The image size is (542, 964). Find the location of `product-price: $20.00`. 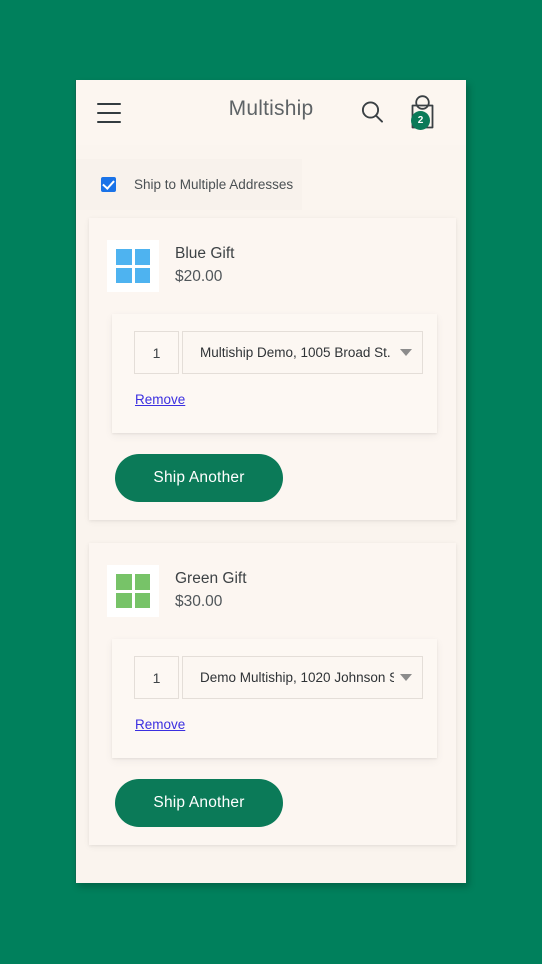

product-price: $20.00 is located at coordinates (199, 277).